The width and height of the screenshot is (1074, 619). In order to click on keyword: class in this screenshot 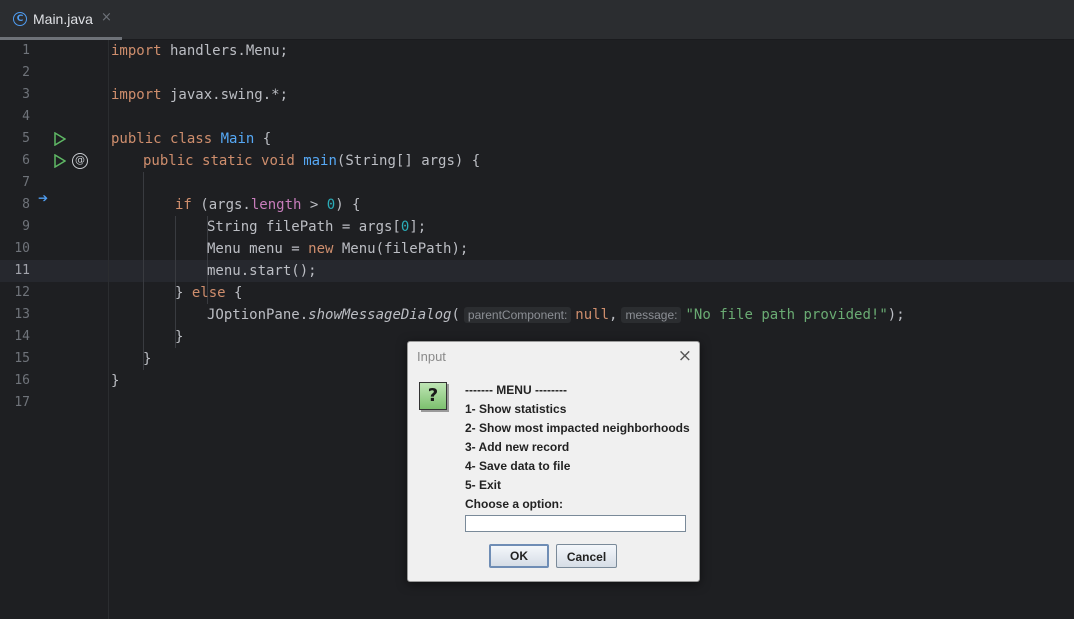, I will do `click(191, 139)`.